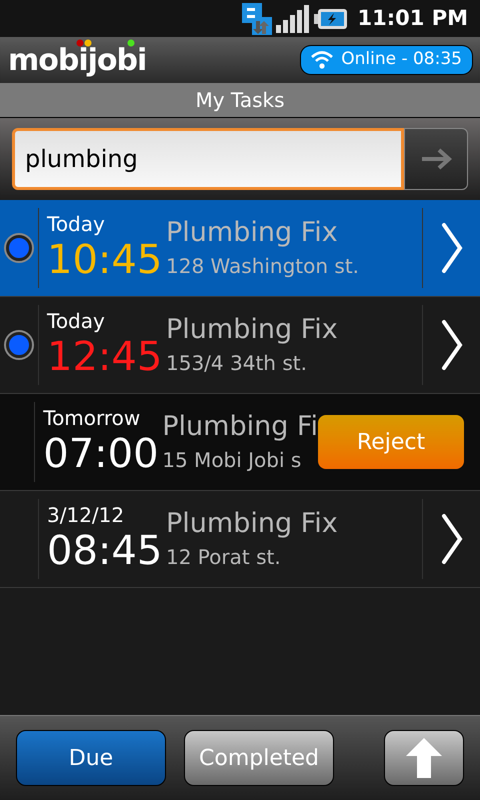 The width and height of the screenshot is (480, 800). Describe the element at coordinates (208, 159) in the screenshot. I see `search-field: plumbing` at that location.